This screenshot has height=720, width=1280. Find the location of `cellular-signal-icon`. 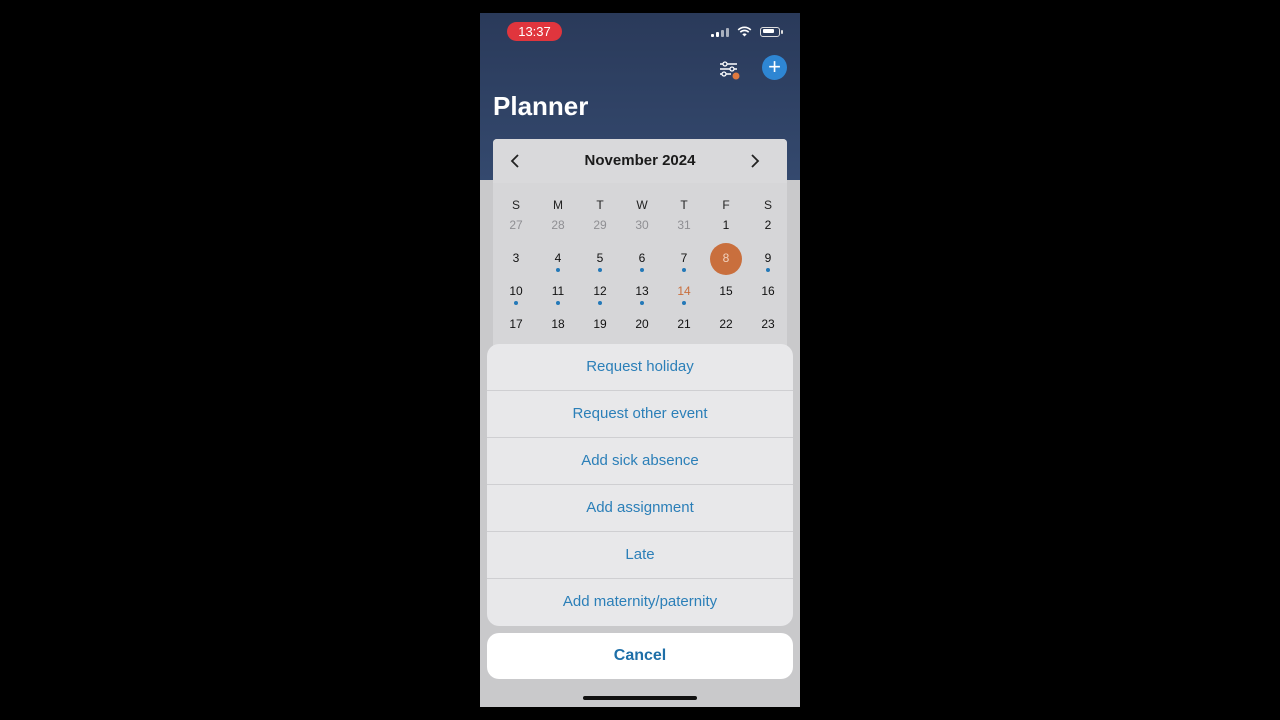

cellular-signal-icon is located at coordinates (720, 32).